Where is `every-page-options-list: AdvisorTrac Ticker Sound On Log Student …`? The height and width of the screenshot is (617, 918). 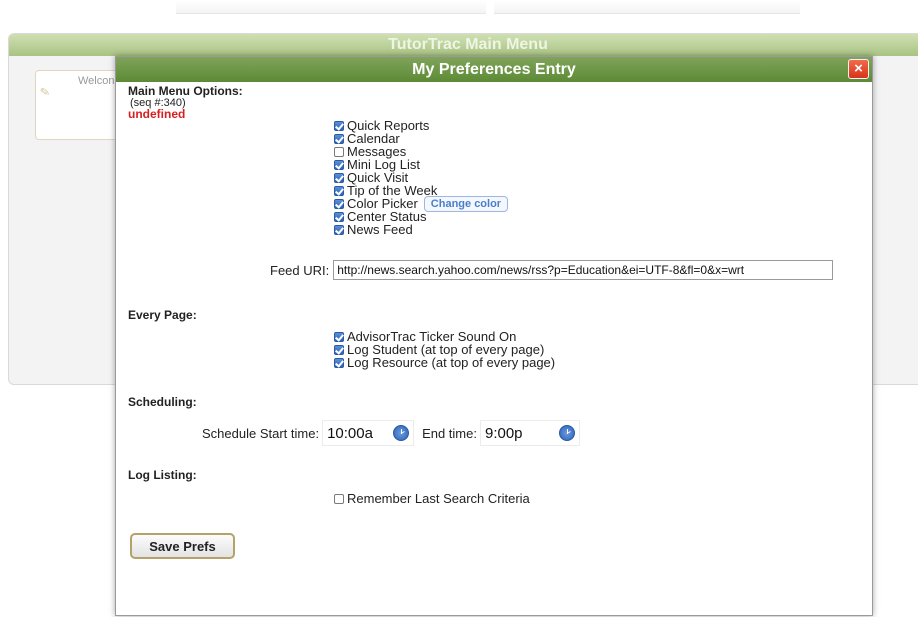
every-page-options-list: AdvisorTrac Ticker Sound On Log Student … is located at coordinates (444, 349).